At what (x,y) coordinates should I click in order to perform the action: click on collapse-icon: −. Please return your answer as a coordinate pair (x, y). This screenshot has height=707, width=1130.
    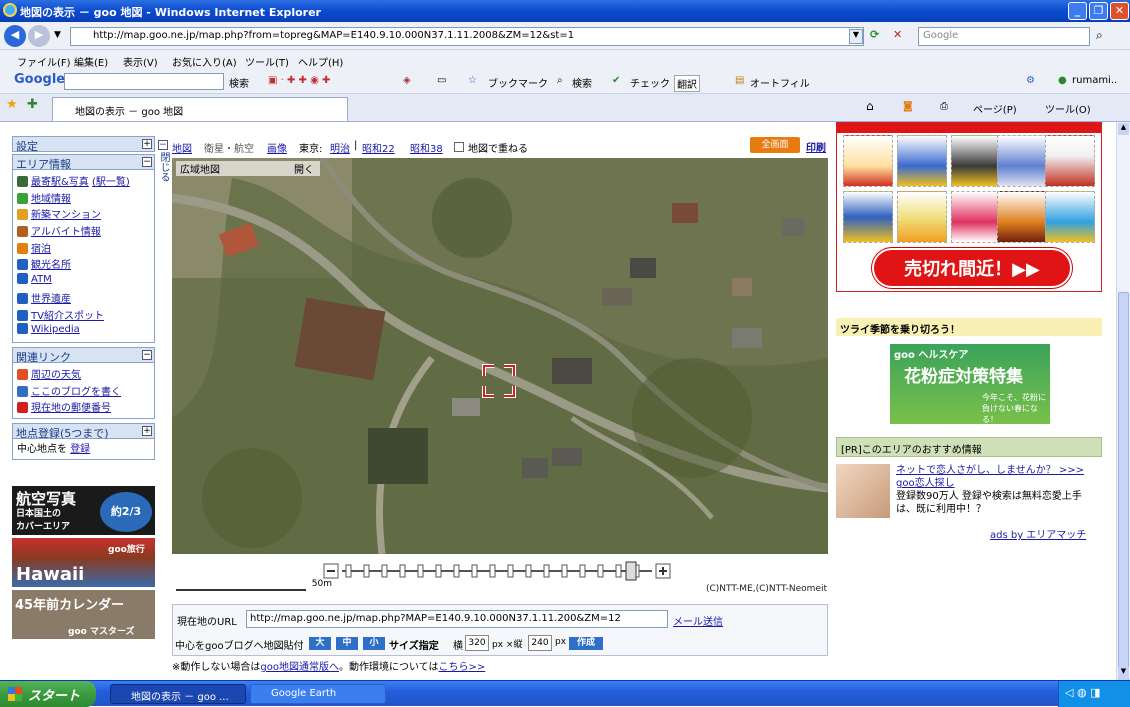
    Looking at the image, I should click on (147, 354).